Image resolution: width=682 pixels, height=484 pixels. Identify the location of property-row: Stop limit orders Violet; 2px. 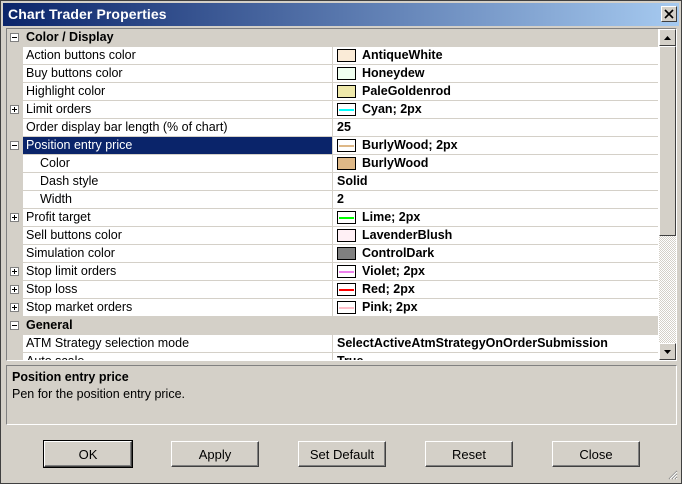
(332, 272).